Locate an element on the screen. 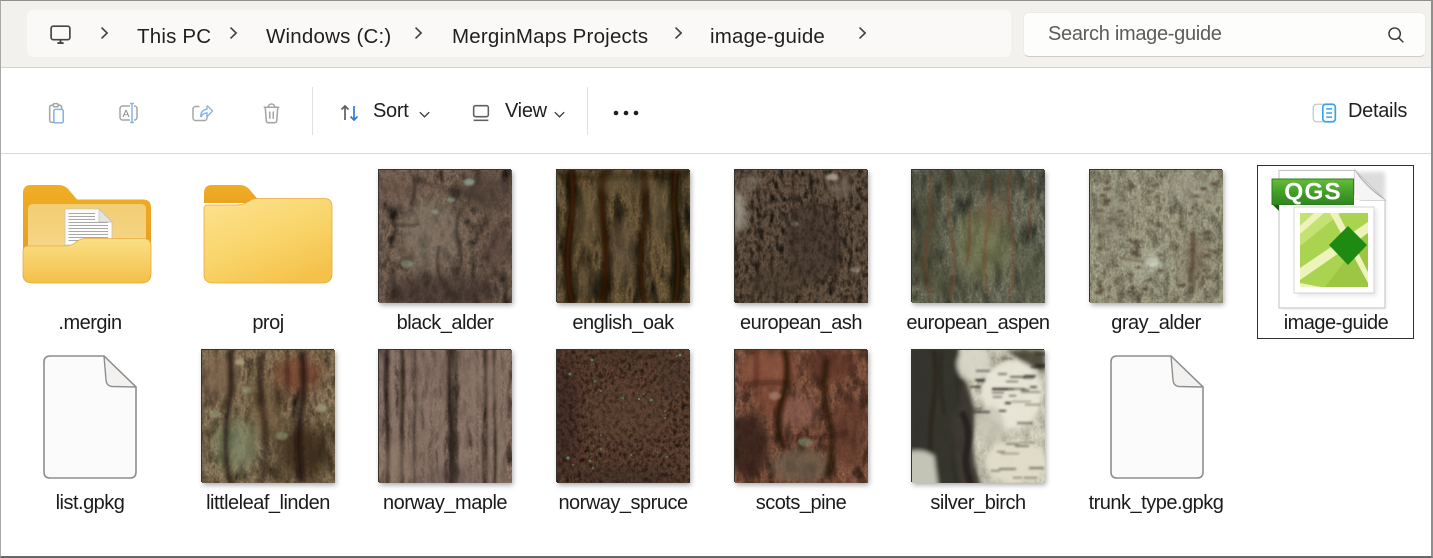  svg-text: A is located at coordinates (126, 114).